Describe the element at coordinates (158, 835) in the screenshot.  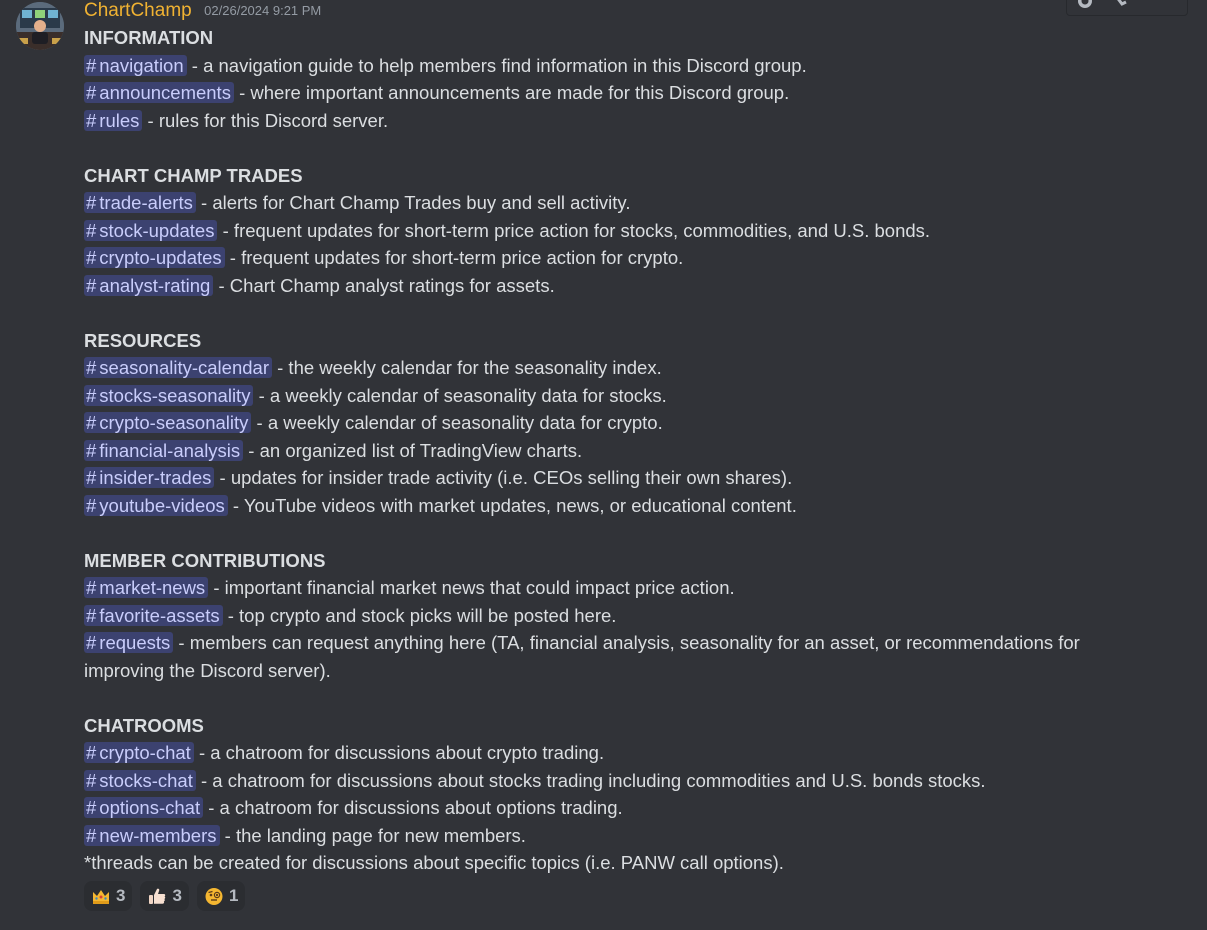
I see `channel-name: new-members` at that location.